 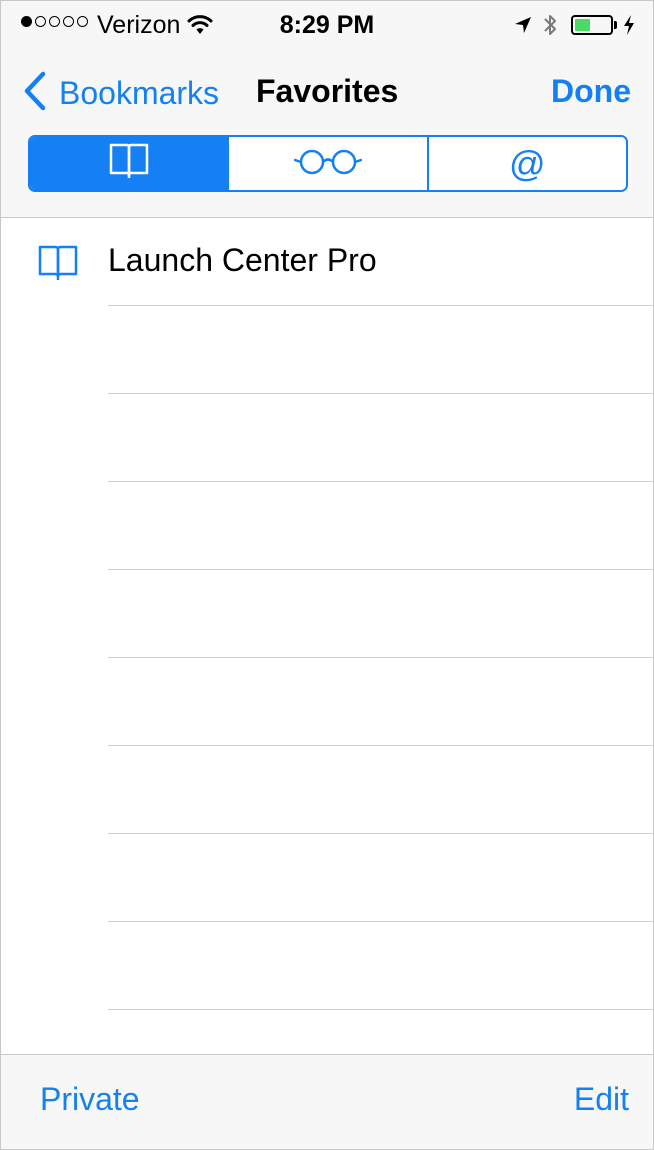 What do you see at coordinates (615, 25) in the screenshot?
I see `battery-tip` at bounding box center [615, 25].